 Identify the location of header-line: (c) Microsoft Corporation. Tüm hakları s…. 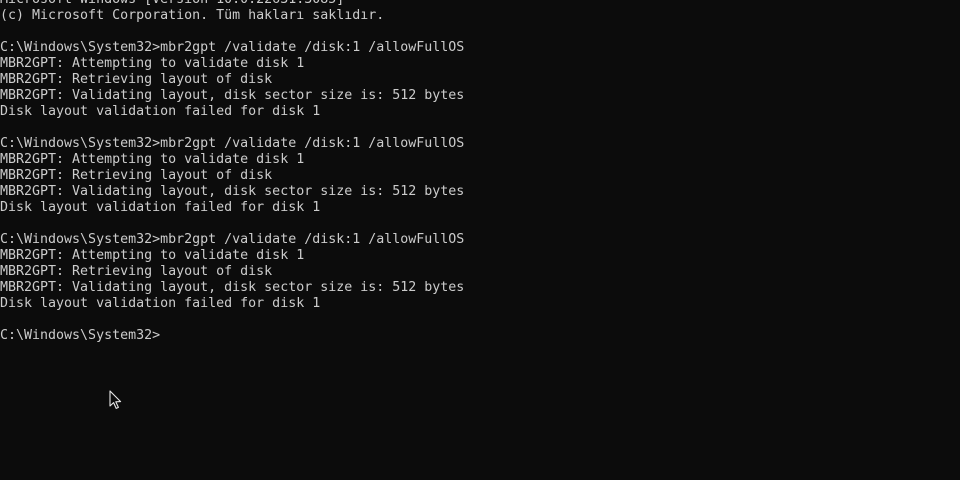
(192, 15).